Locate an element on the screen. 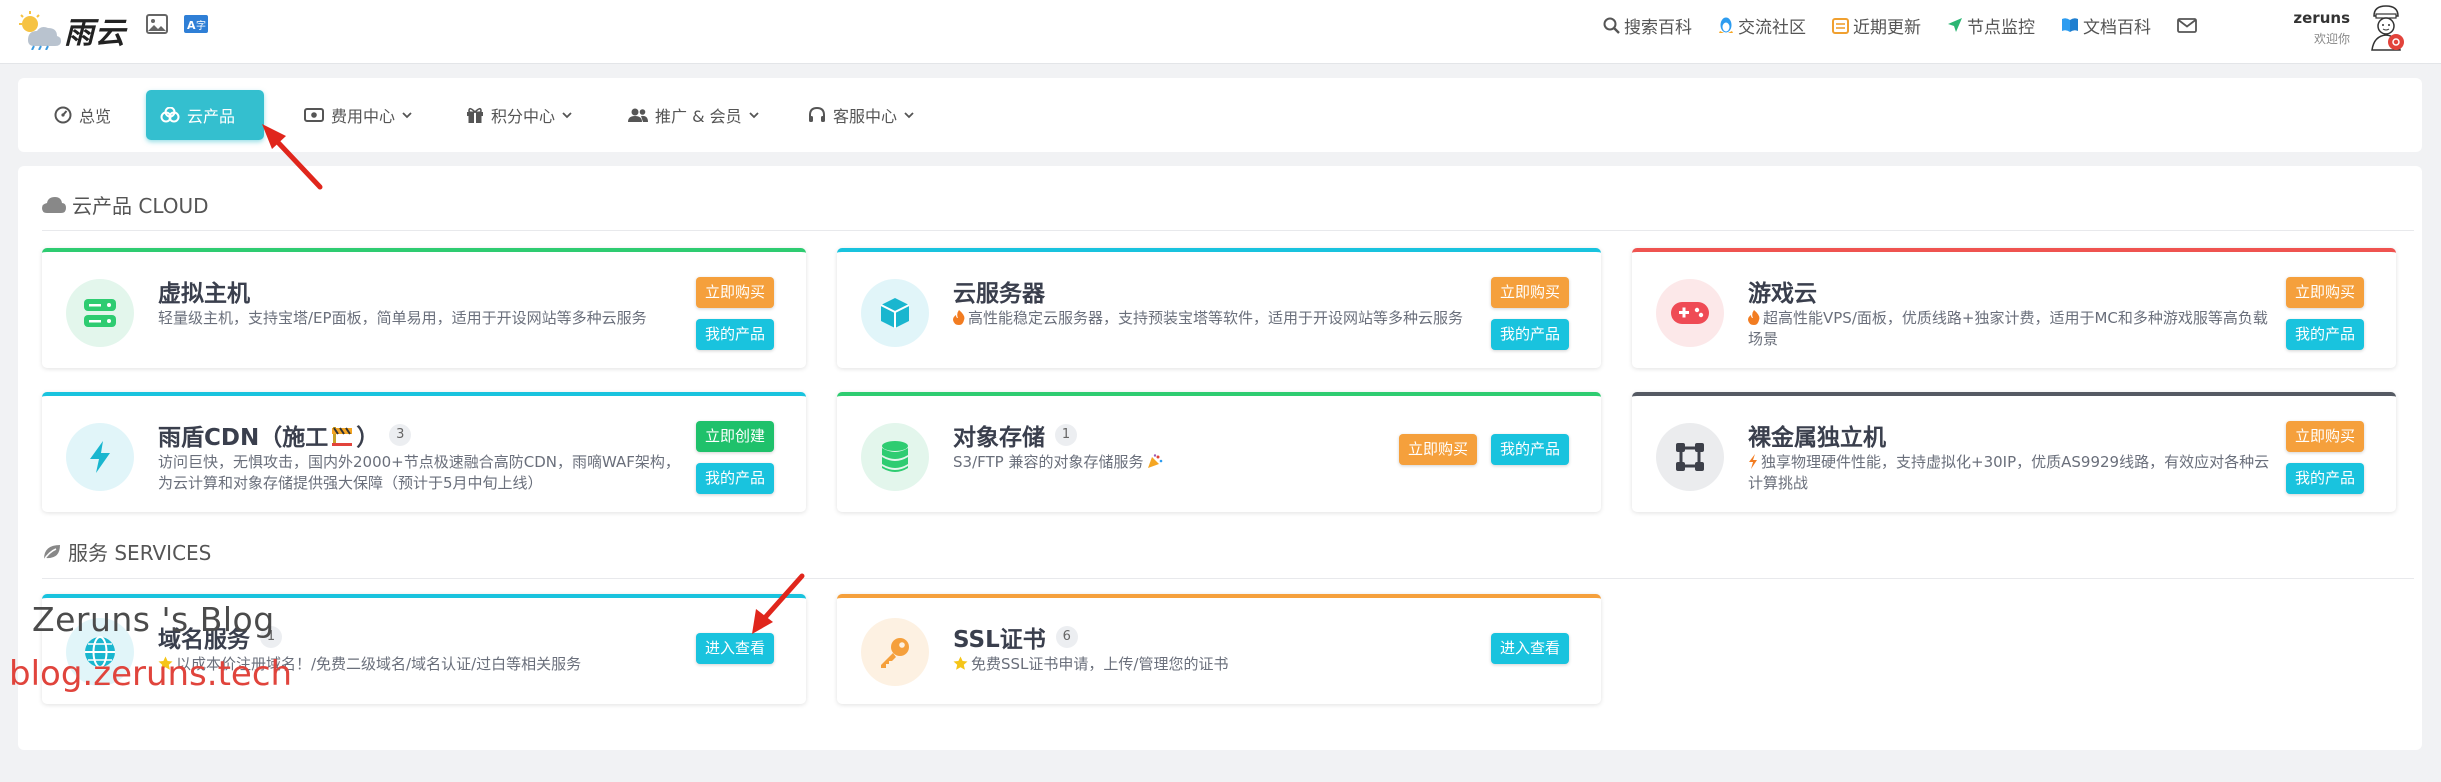 The height and width of the screenshot is (782, 2441). star-icon is located at coordinates (960, 663).